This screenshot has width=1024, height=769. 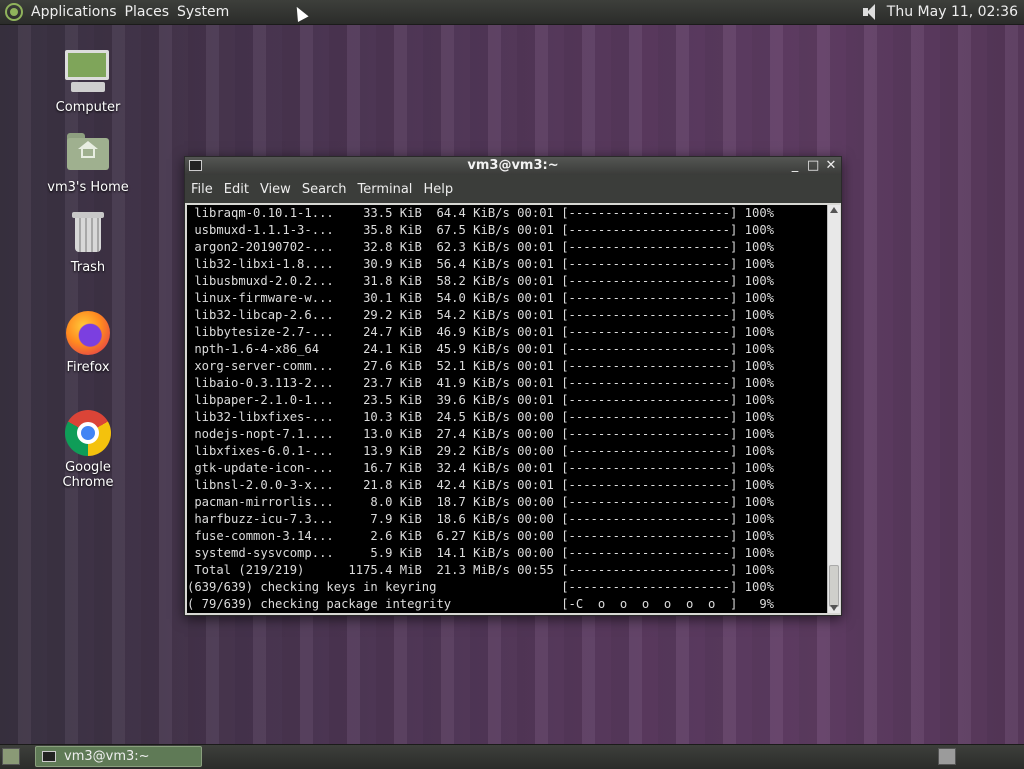 What do you see at coordinates (795, 165) in the screenshot?
I see `minimize-button: _` at bounding box center [795, 165].